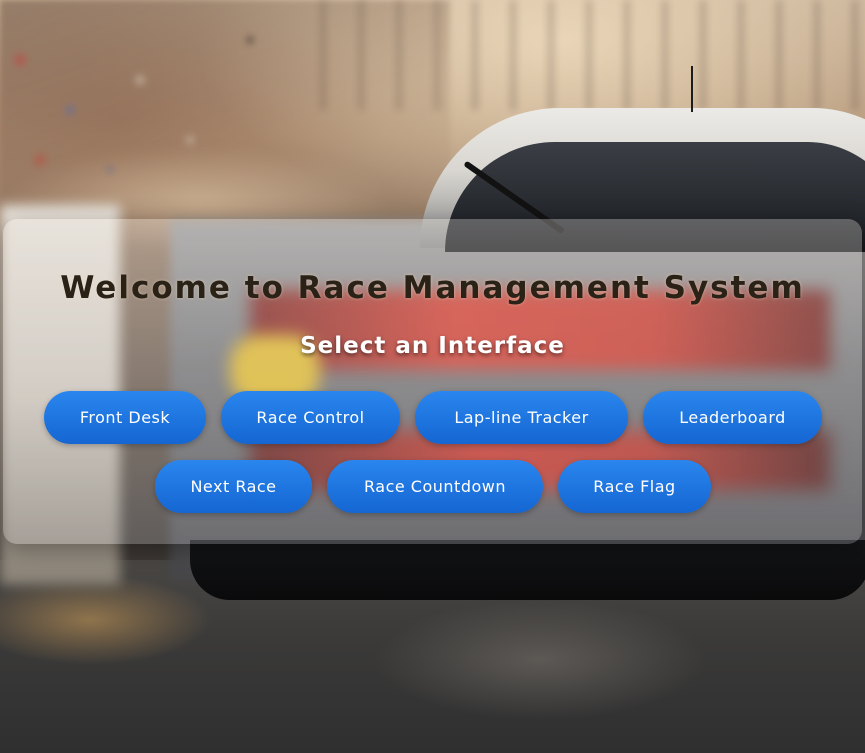 The width and height of the screenshot is (865, 753). I want to click on race-control-button: Race Control, so click(310, 417).